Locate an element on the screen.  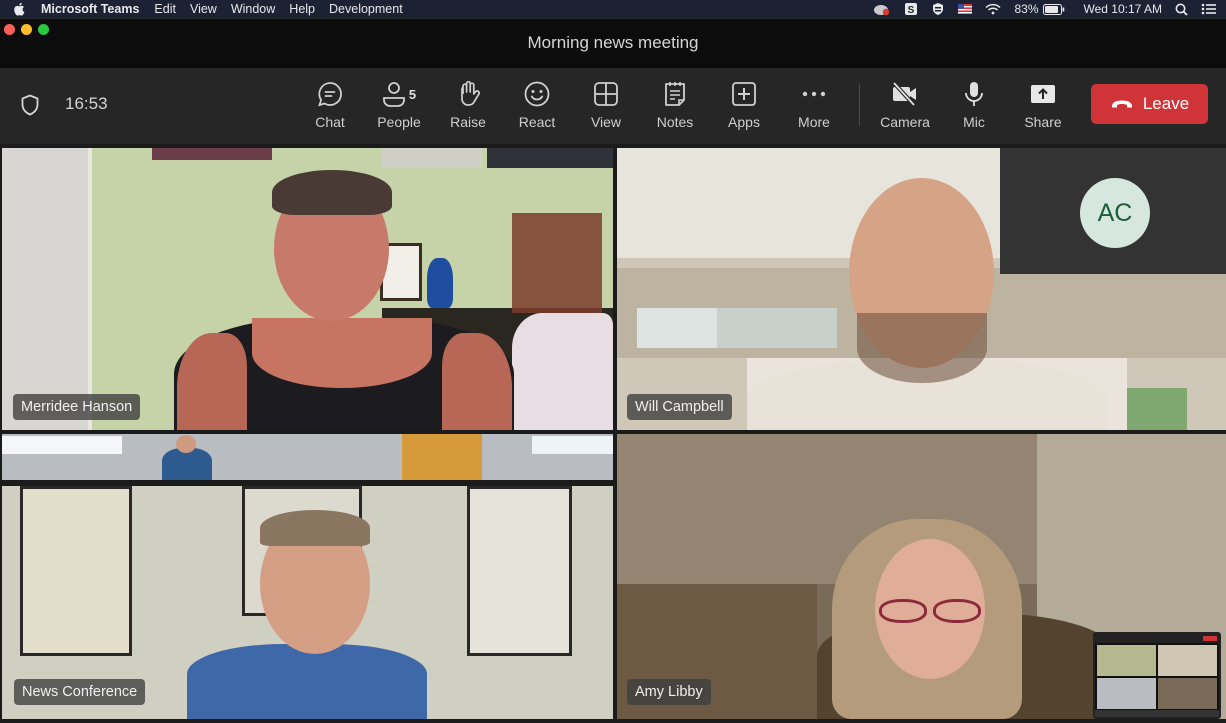
wifi-icon is located at coordinates (993, 9).